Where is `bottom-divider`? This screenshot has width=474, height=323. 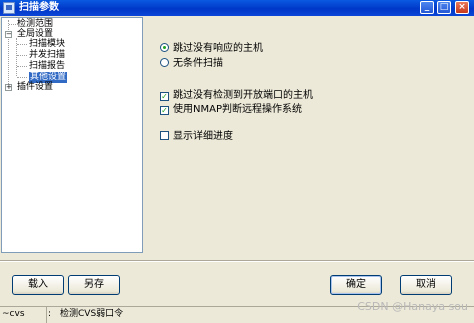 bottom-divider is located at coordinates (237, 261).